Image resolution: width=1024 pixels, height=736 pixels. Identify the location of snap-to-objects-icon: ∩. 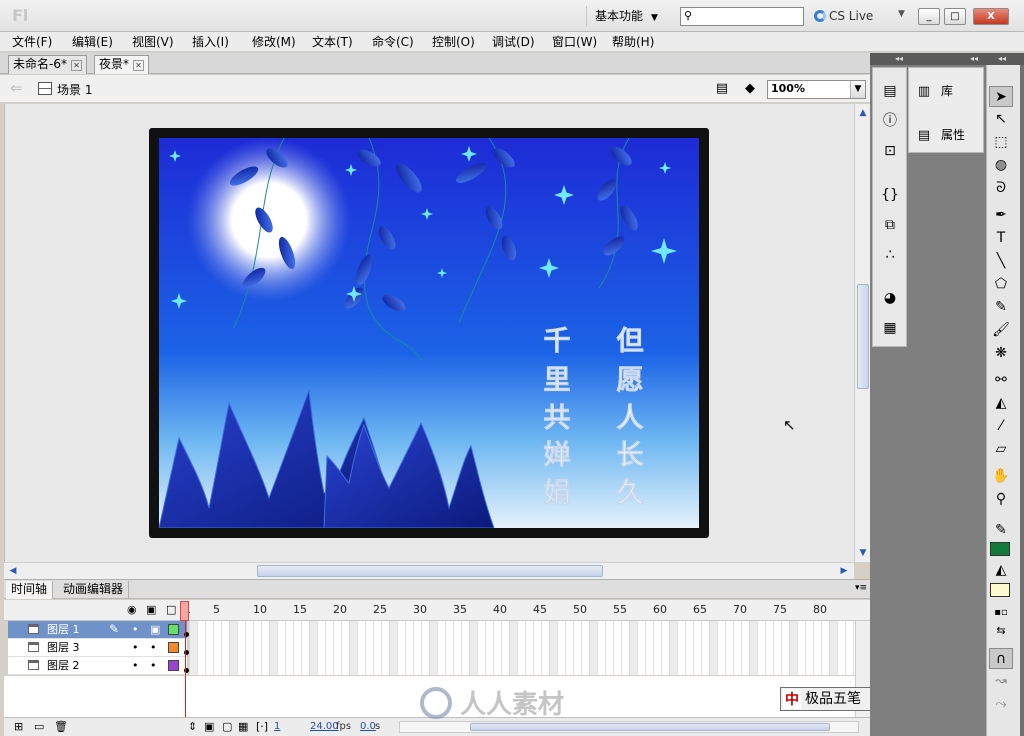
(1001, 658).